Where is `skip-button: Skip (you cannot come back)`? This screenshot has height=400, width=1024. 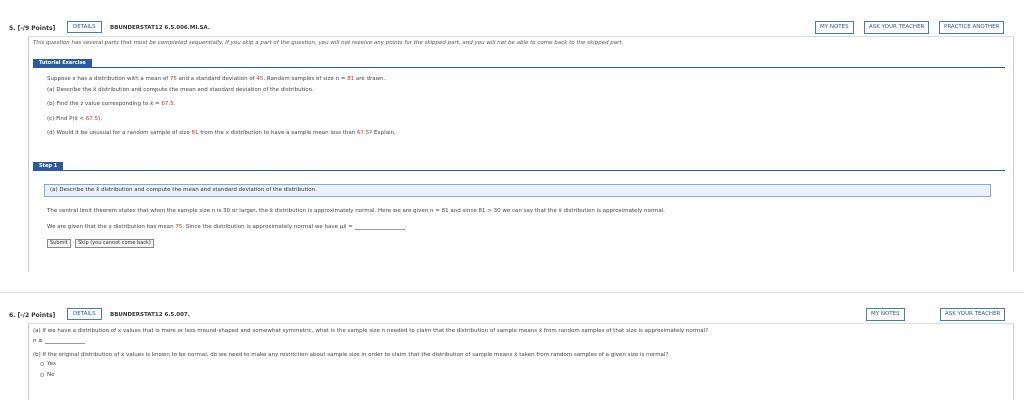 skip-button: Skip (you cannot come back) is located at coordinates (114, 243).